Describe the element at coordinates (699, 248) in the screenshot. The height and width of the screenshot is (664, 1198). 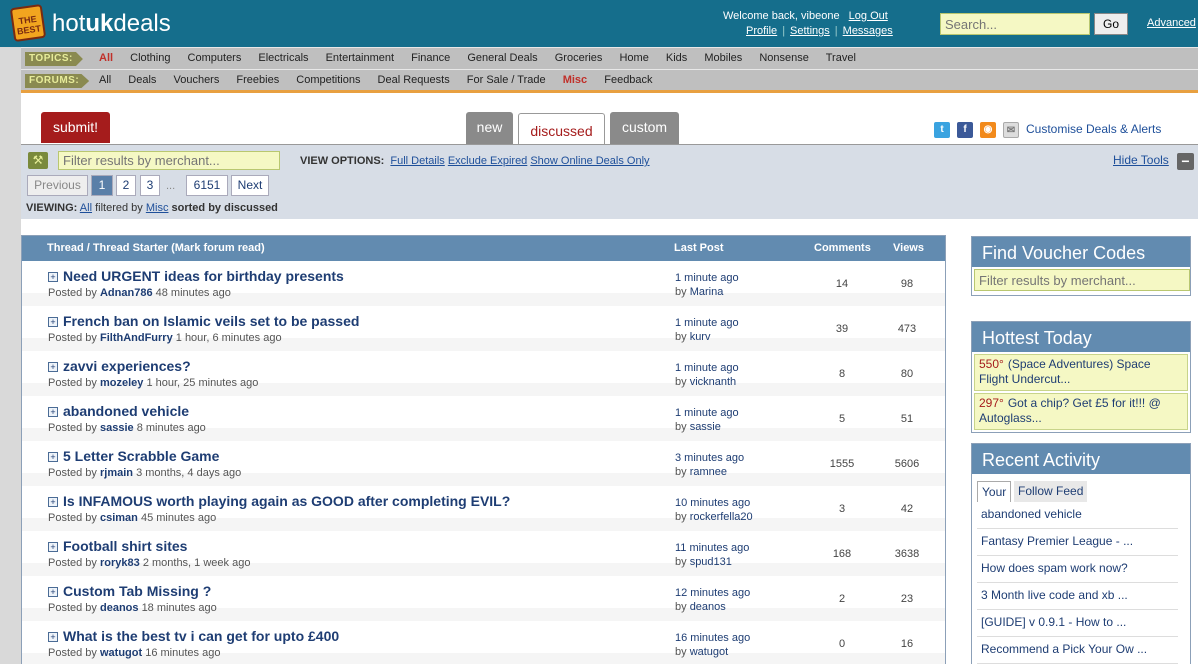
I see `col-last-post-header: Last Post` at that location.